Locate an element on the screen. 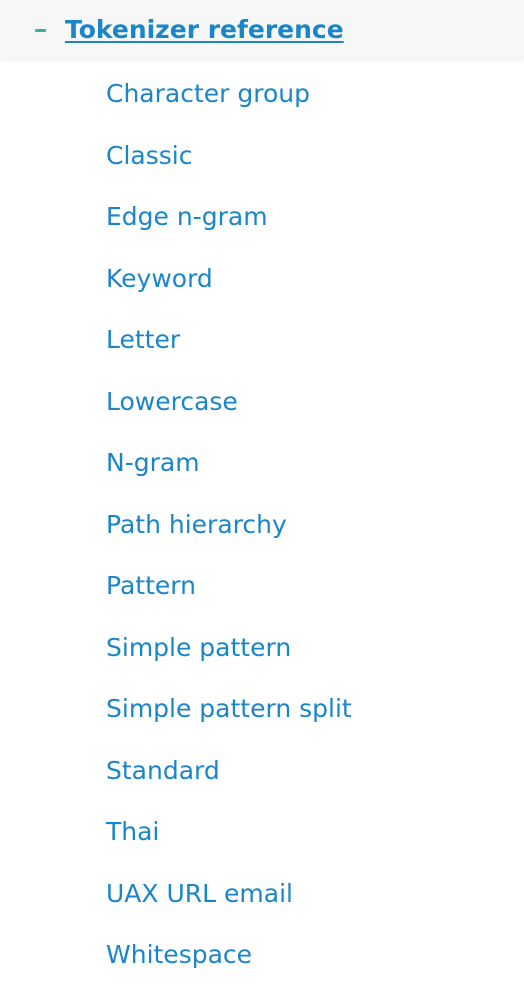 Image resolution: width=524 pixels, height=1002 pixels. nav-link-simple-pattern: Simple pattern is located at coordinates (198, 648).